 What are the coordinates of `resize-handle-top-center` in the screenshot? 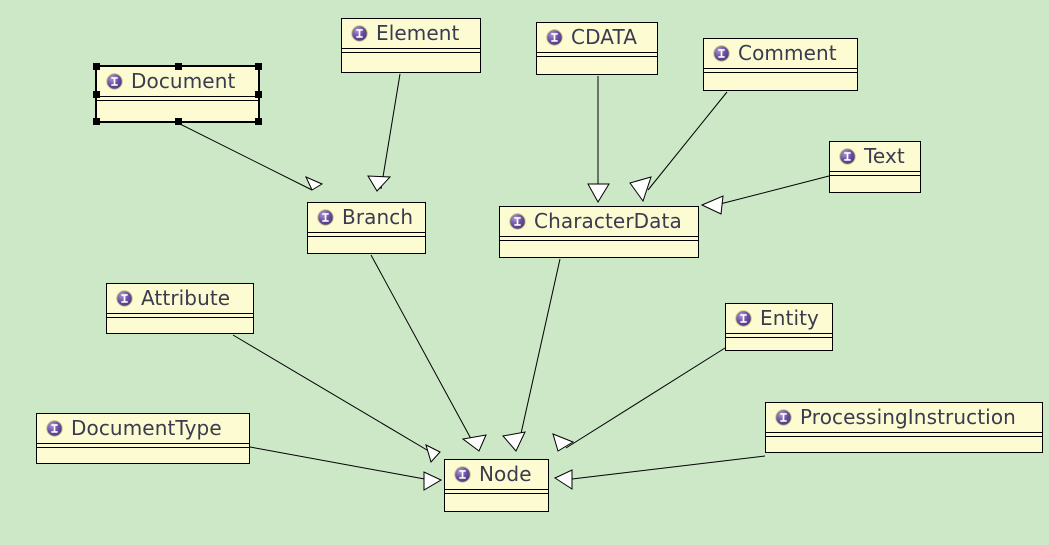 It's located at (178, 66).